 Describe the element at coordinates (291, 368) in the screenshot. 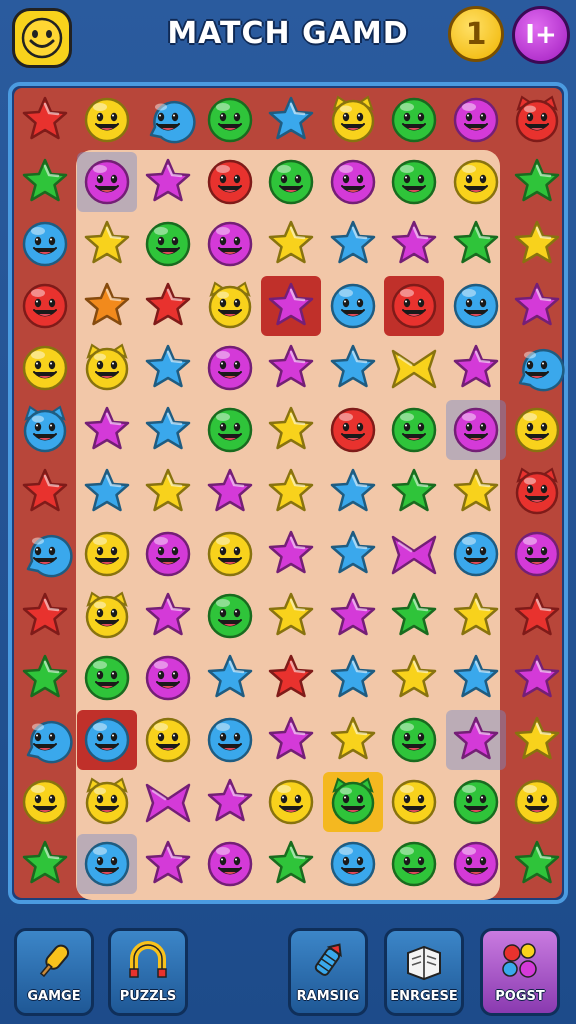

I see `tile-r4-c4` at that location.